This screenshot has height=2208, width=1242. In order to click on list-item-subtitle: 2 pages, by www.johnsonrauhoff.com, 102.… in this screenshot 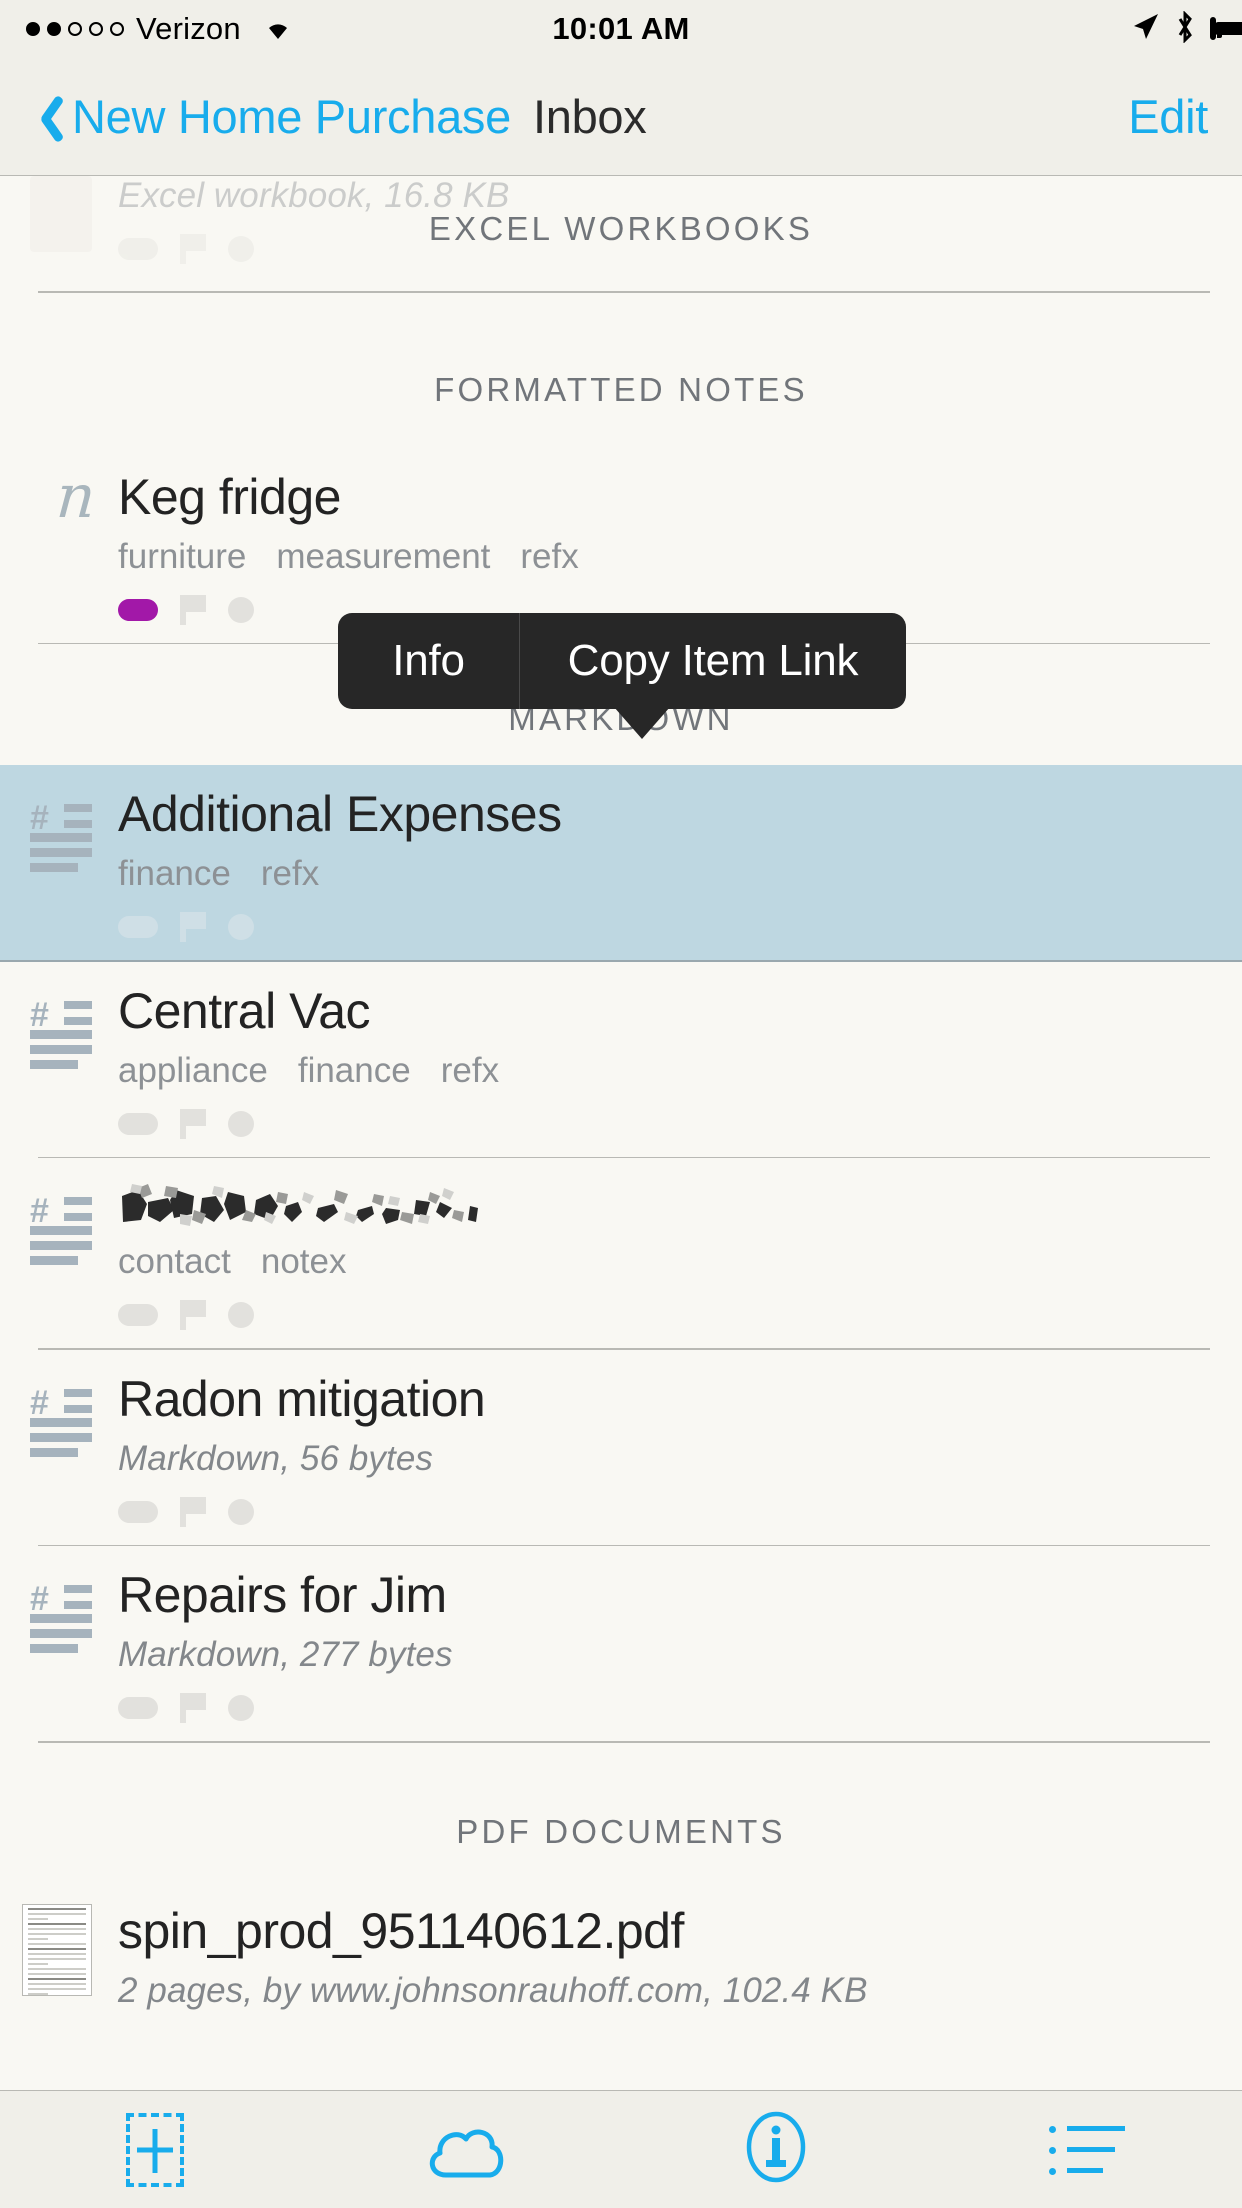, I will do `click(493, 1990)`.